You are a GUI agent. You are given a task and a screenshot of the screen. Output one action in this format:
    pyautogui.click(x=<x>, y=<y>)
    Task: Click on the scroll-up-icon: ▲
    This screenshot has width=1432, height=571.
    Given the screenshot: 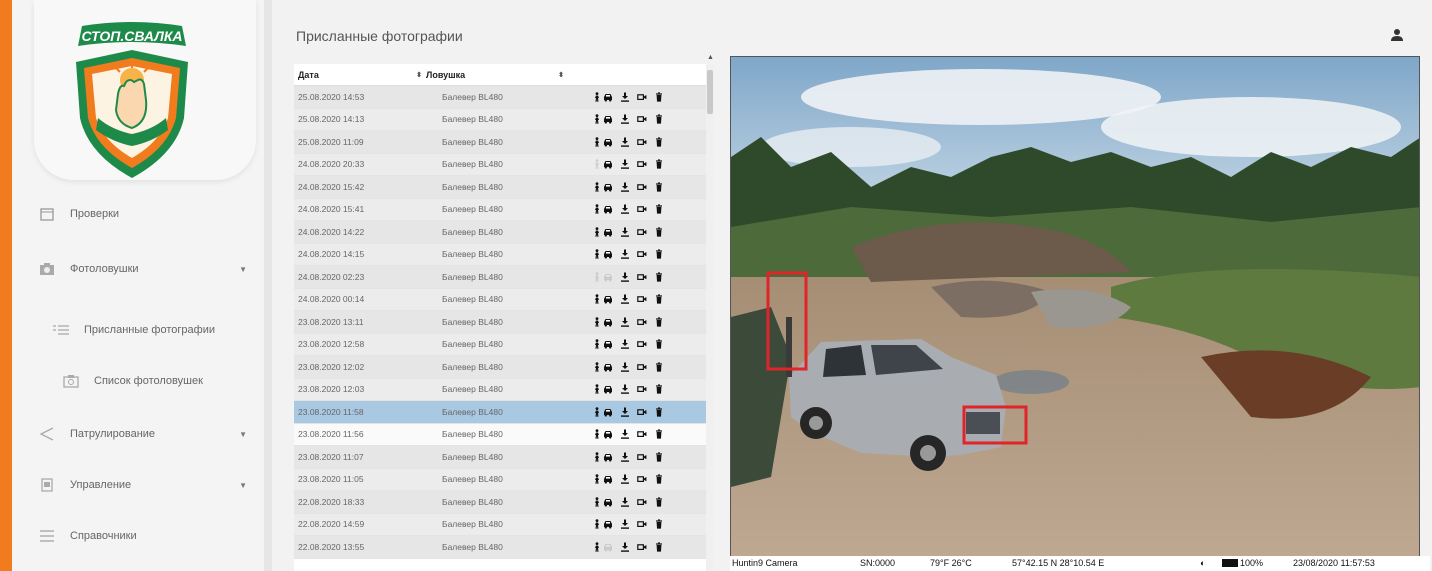 What is the action you would take?
    pyautogui.click(x=710, y=57)
    